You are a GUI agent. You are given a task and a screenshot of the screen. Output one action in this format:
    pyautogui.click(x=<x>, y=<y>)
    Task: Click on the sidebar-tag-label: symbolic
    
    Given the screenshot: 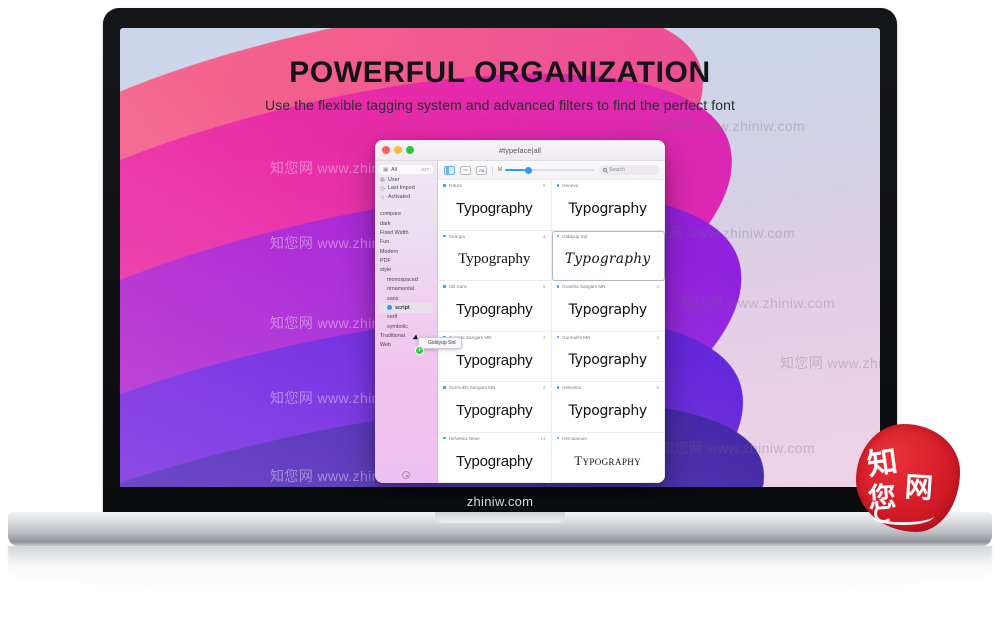 What is the action you would take?
    pyautogui.click(x=397, y=326)
    